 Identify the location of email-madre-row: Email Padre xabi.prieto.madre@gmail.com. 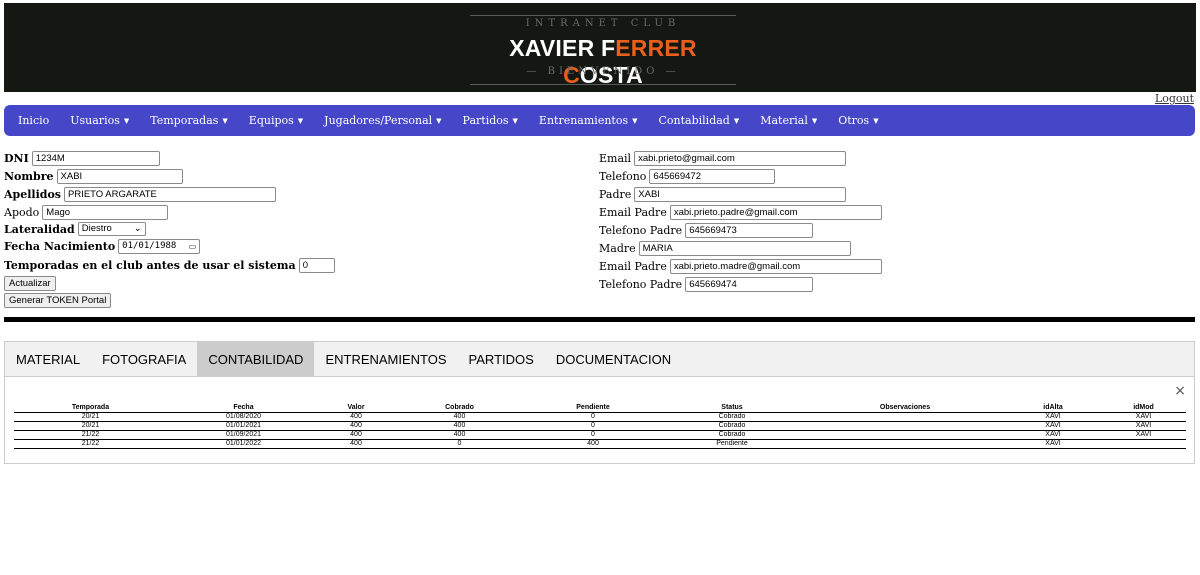
(740, 266).